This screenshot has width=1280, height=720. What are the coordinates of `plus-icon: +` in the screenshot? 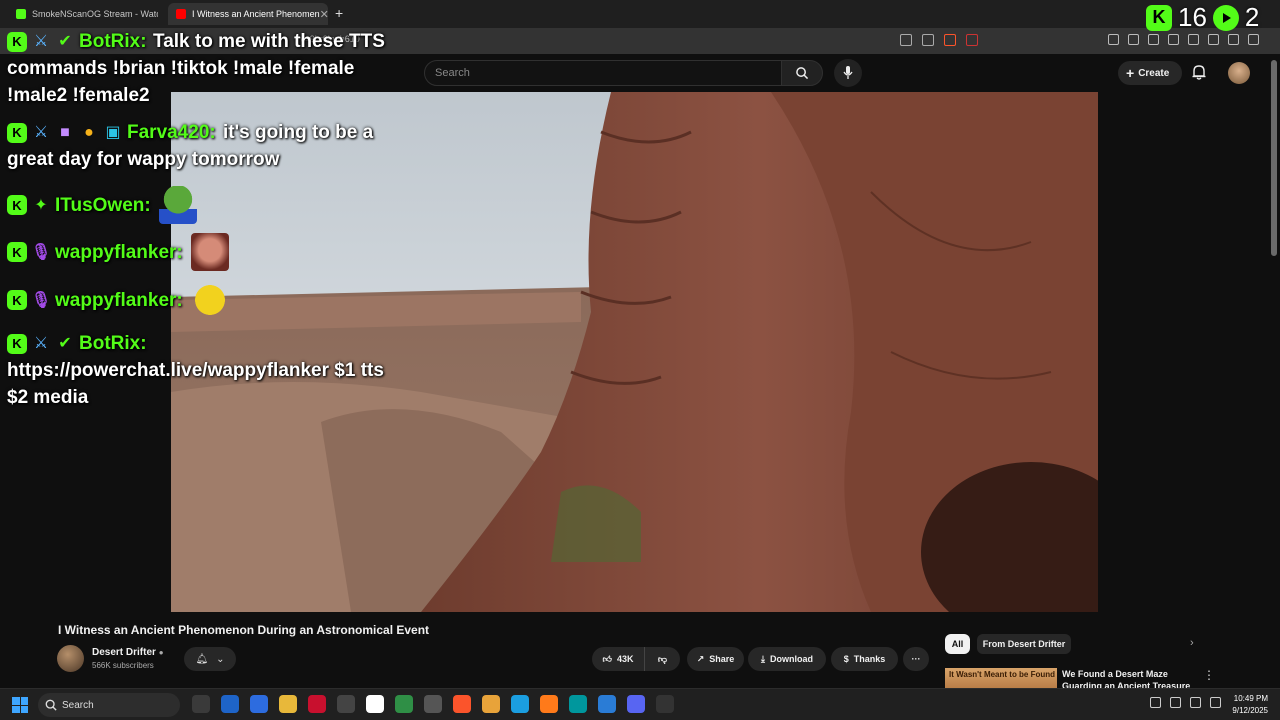 It's located at (1130, 73).